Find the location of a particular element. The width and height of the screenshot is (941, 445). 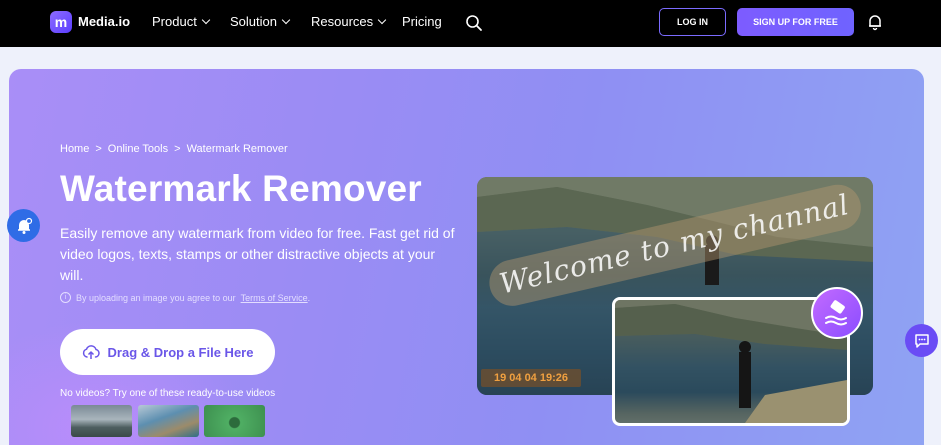

upload-label: Drag & Drop a File Here is located at coordinates (180, 352).